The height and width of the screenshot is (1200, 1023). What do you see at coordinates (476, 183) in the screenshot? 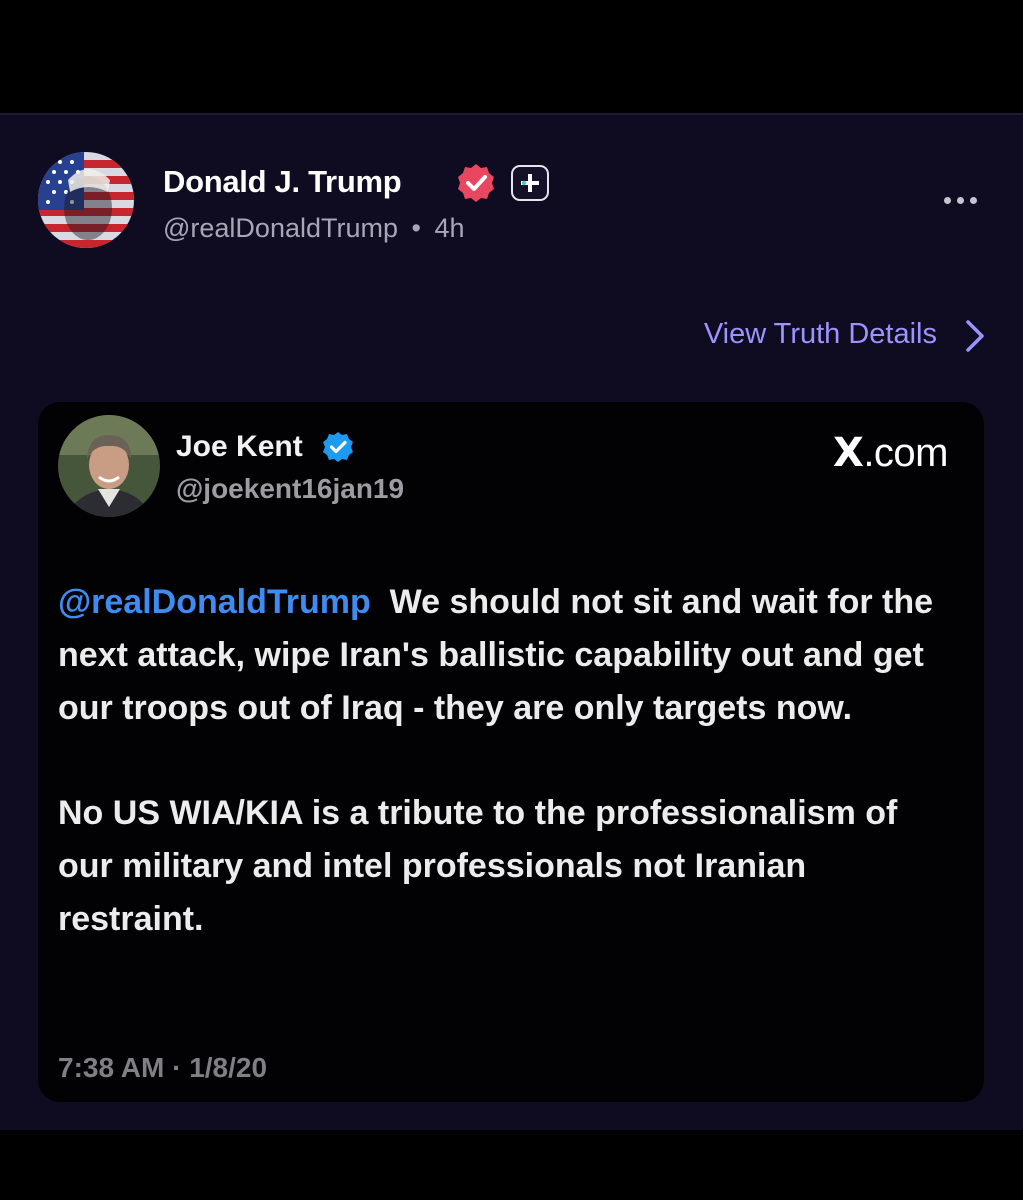
I see `verified-badge-icon` at bounding box center [476, 183].